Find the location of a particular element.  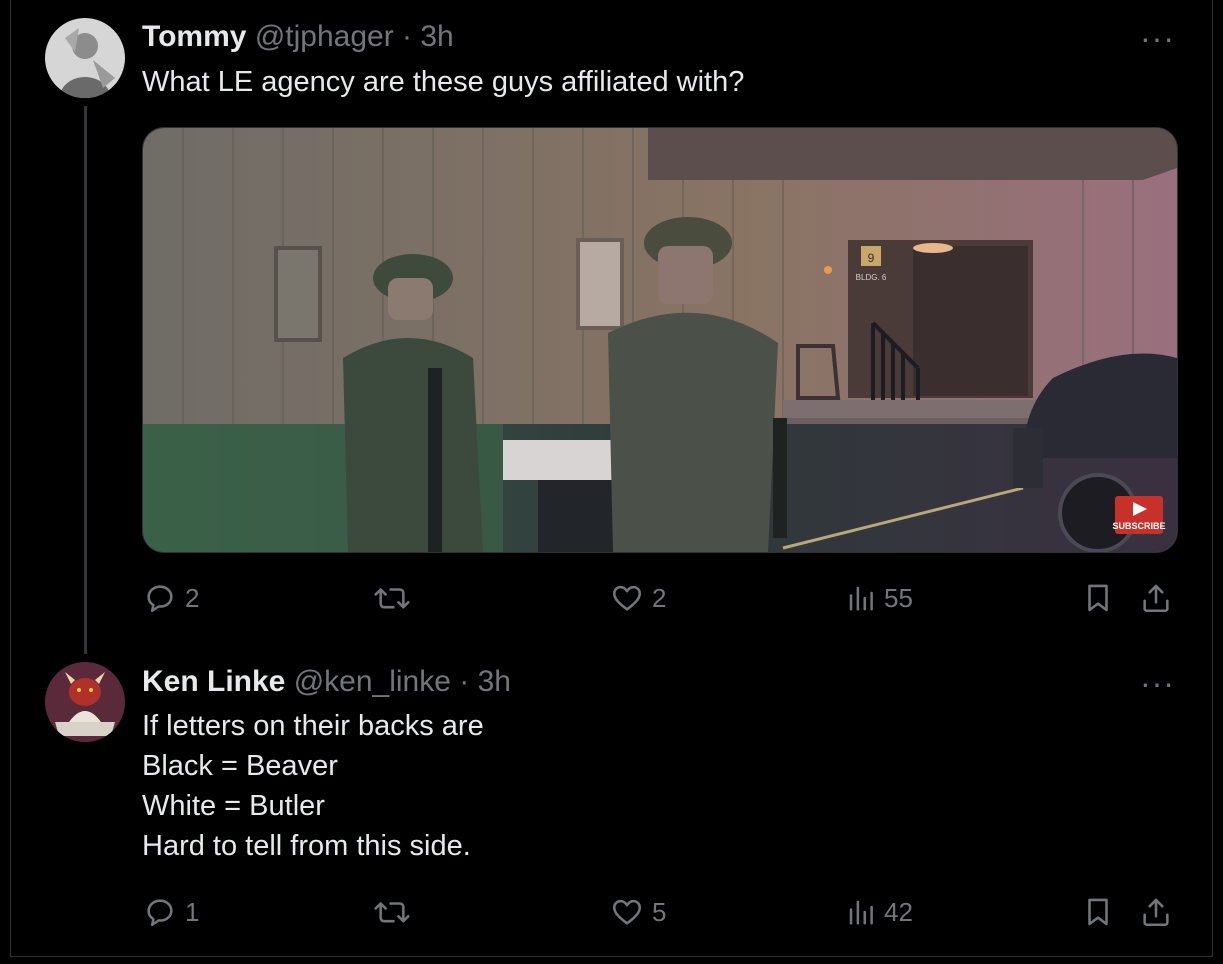

views-count: 42 is located at coordinates (898, 911).